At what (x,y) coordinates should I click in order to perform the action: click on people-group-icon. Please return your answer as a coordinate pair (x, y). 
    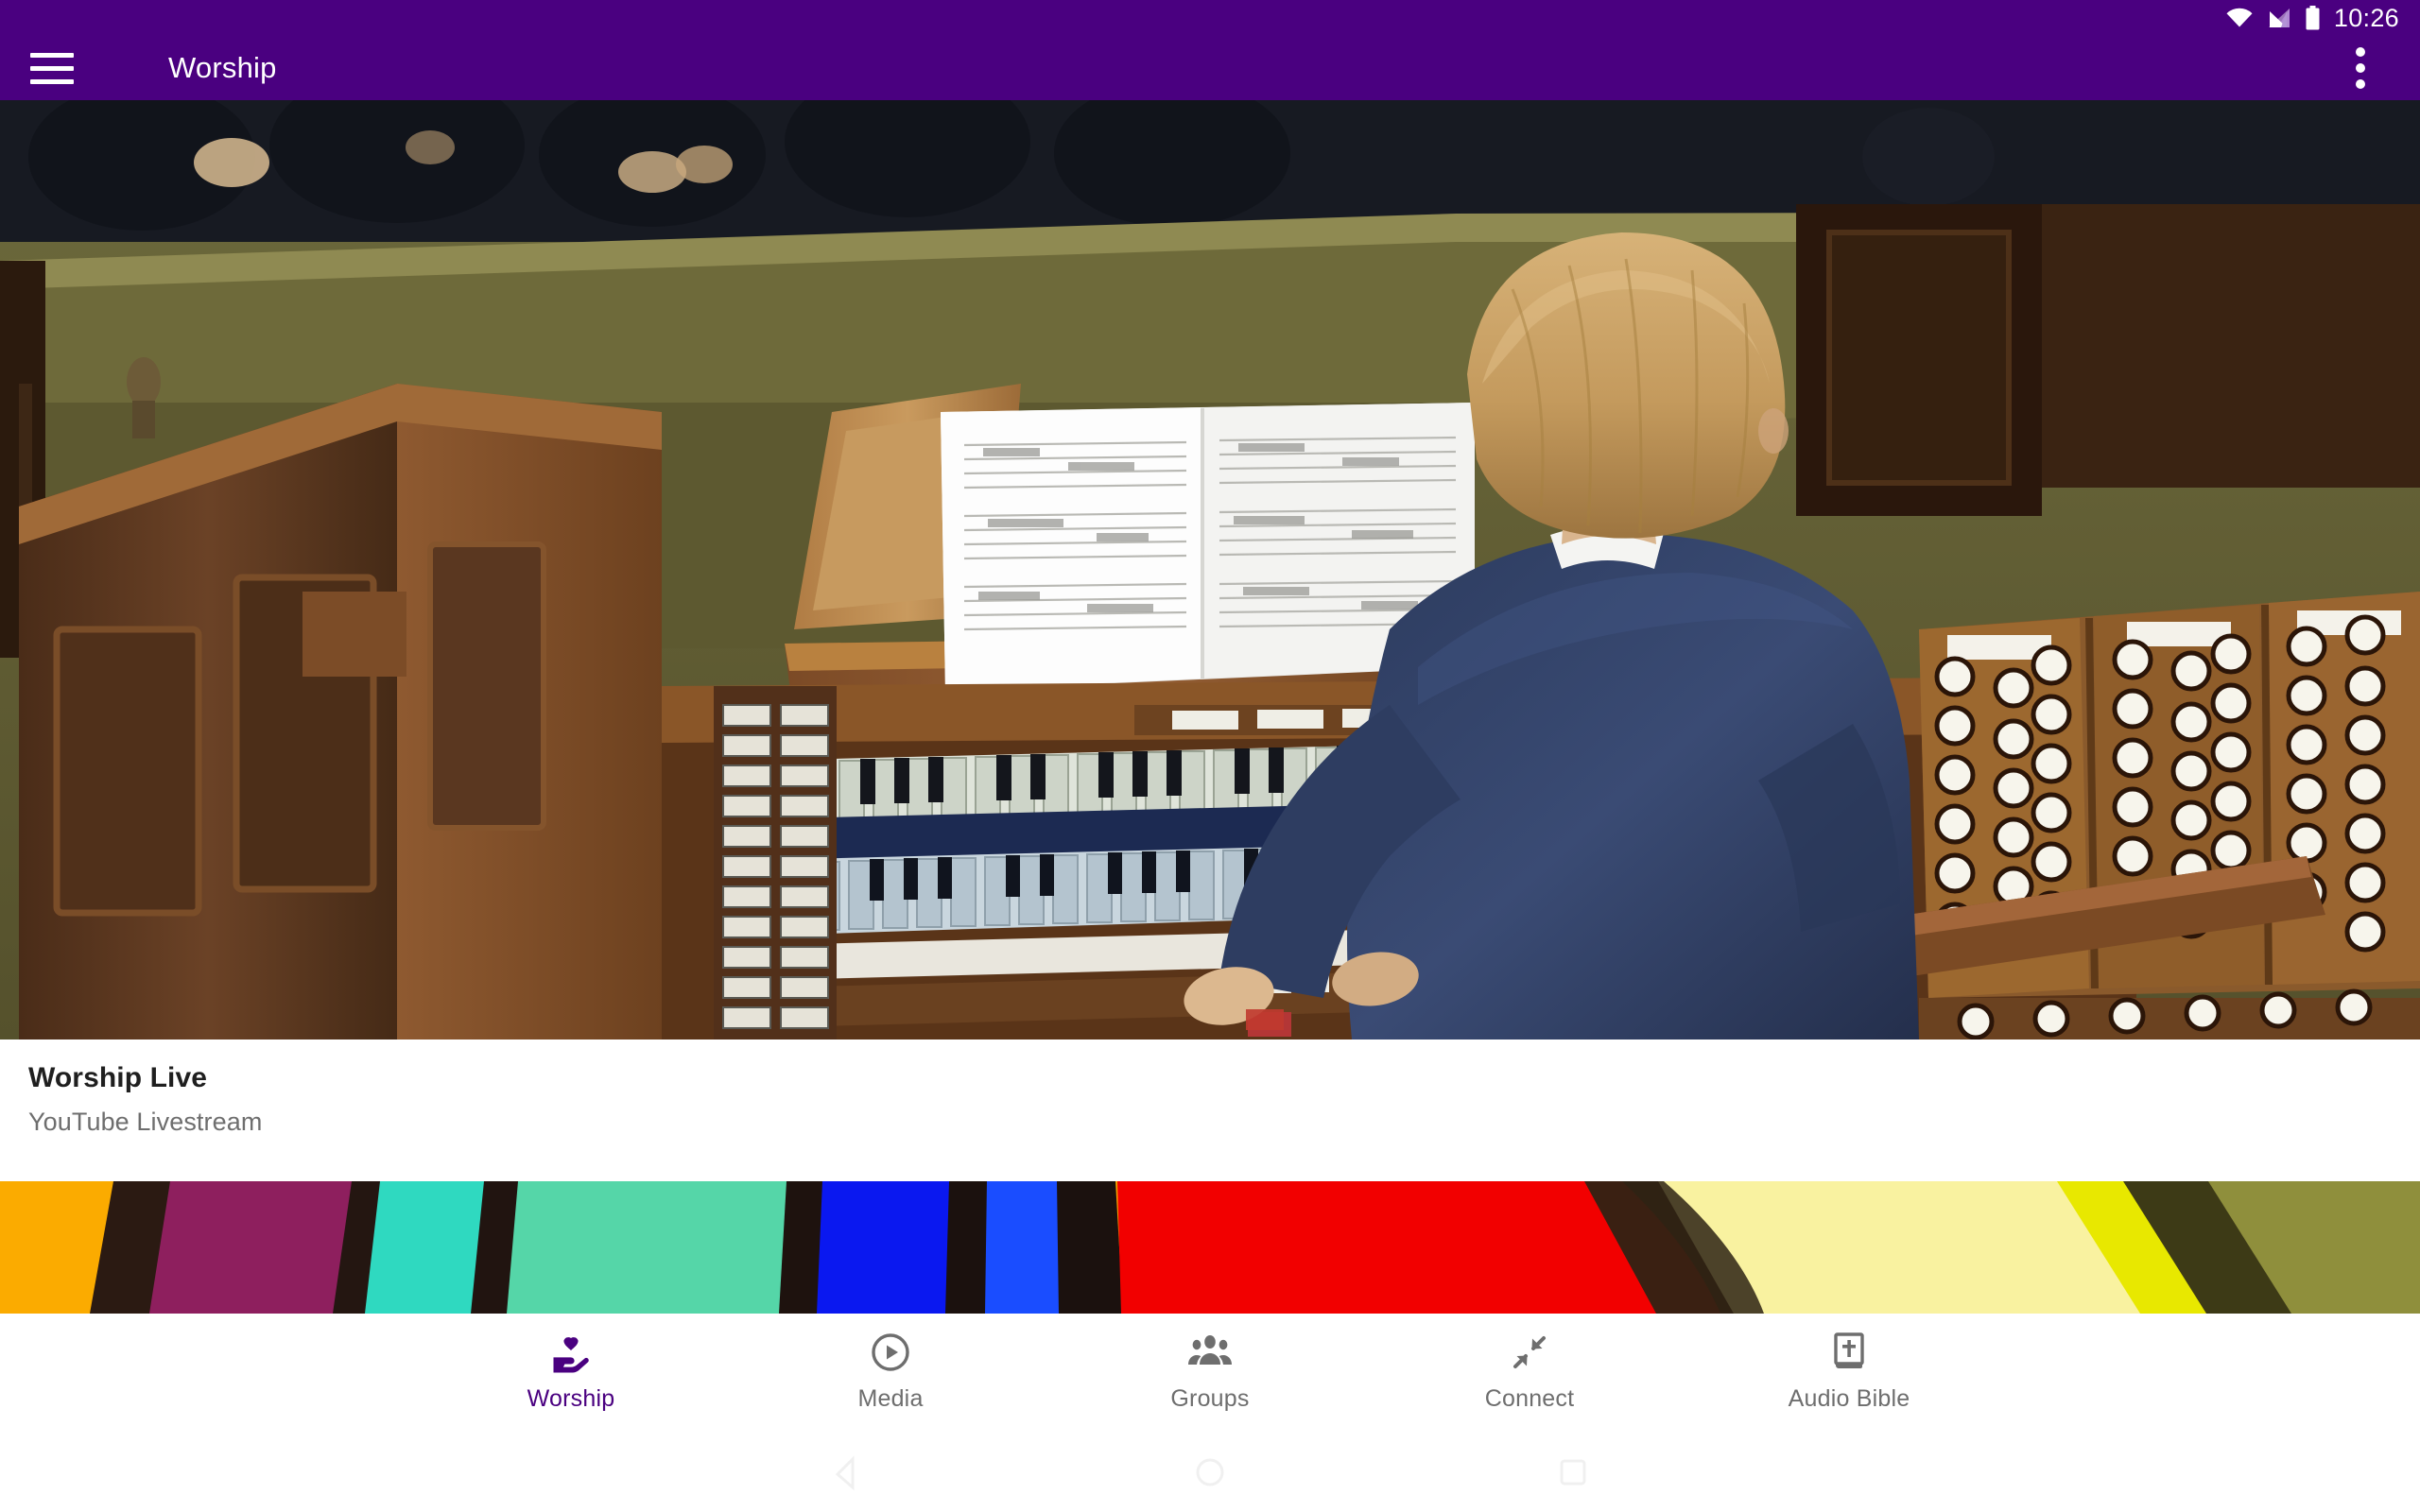
    Looking at the image, I should click on (1210, 1352).